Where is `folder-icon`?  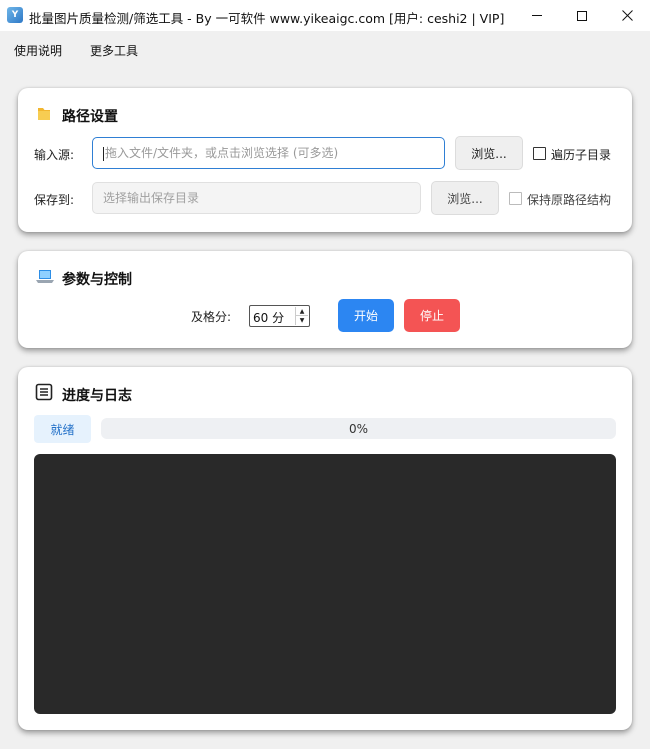 folder-icon is located at coordinates (44, 114).